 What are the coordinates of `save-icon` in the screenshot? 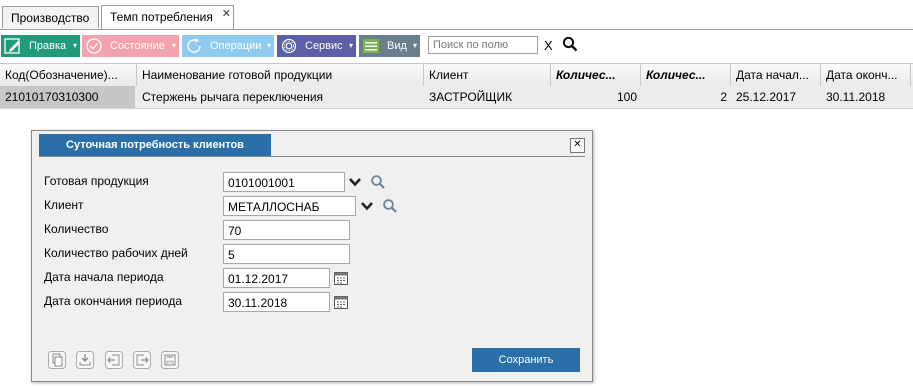 It's located at (170, 360).